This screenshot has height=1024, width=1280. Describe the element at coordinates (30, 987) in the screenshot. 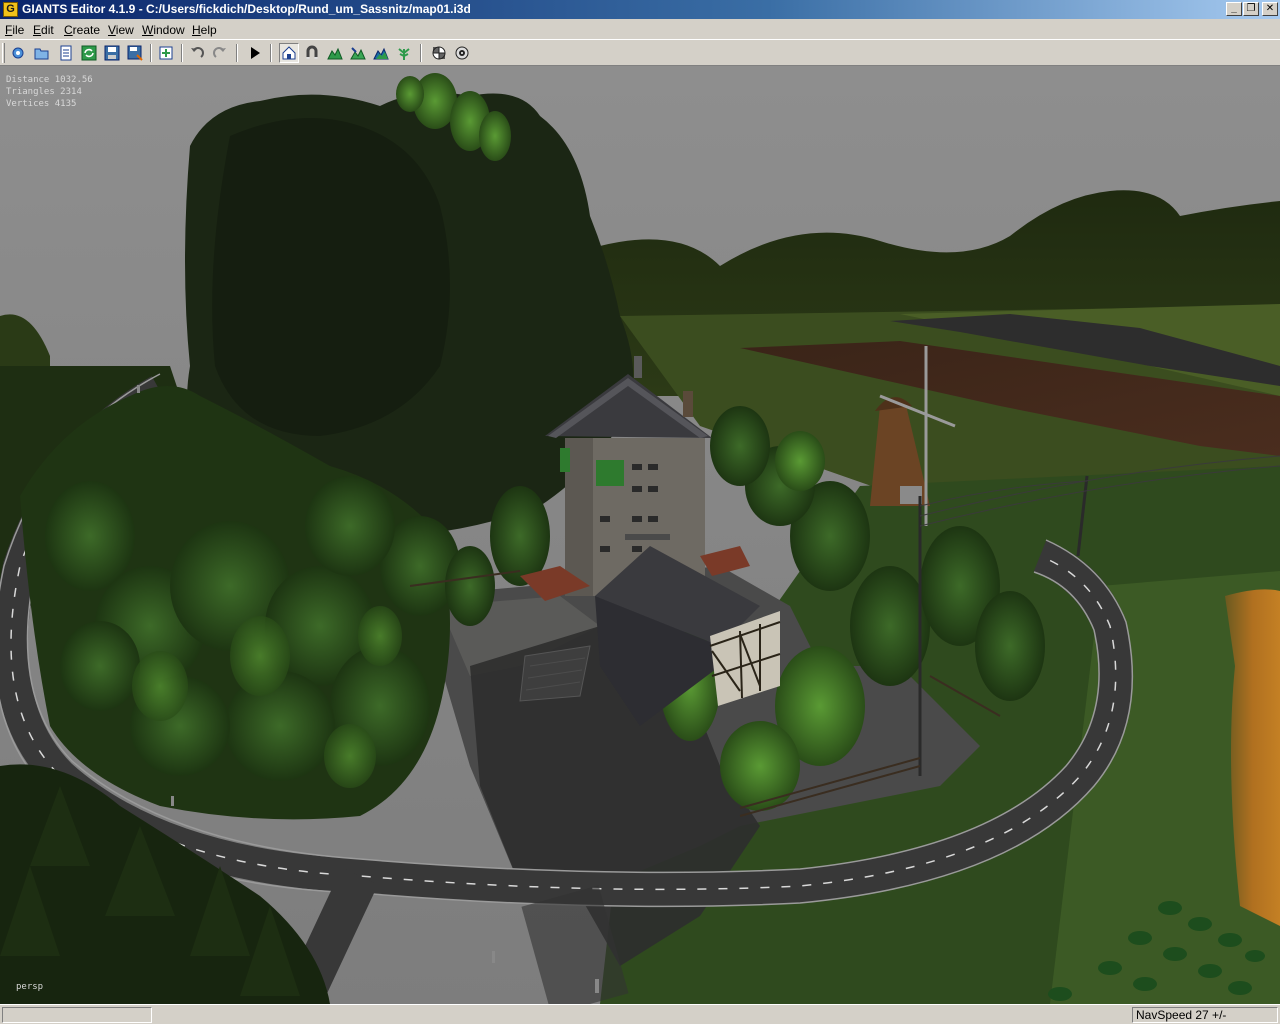

I see `camera-label: persp` at that location.